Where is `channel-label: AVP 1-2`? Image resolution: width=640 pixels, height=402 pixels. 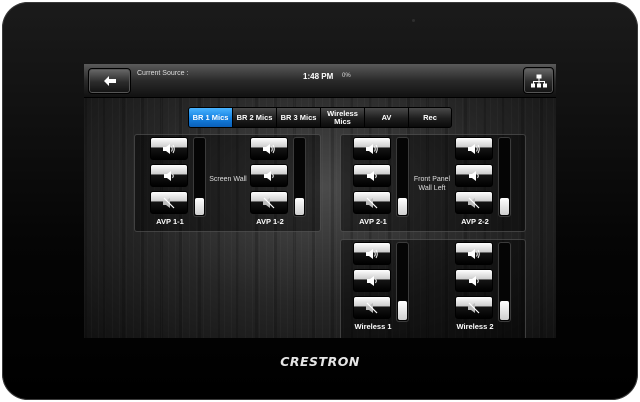
channel-label: AVP 1-2 is located at coordinates (270, 221).